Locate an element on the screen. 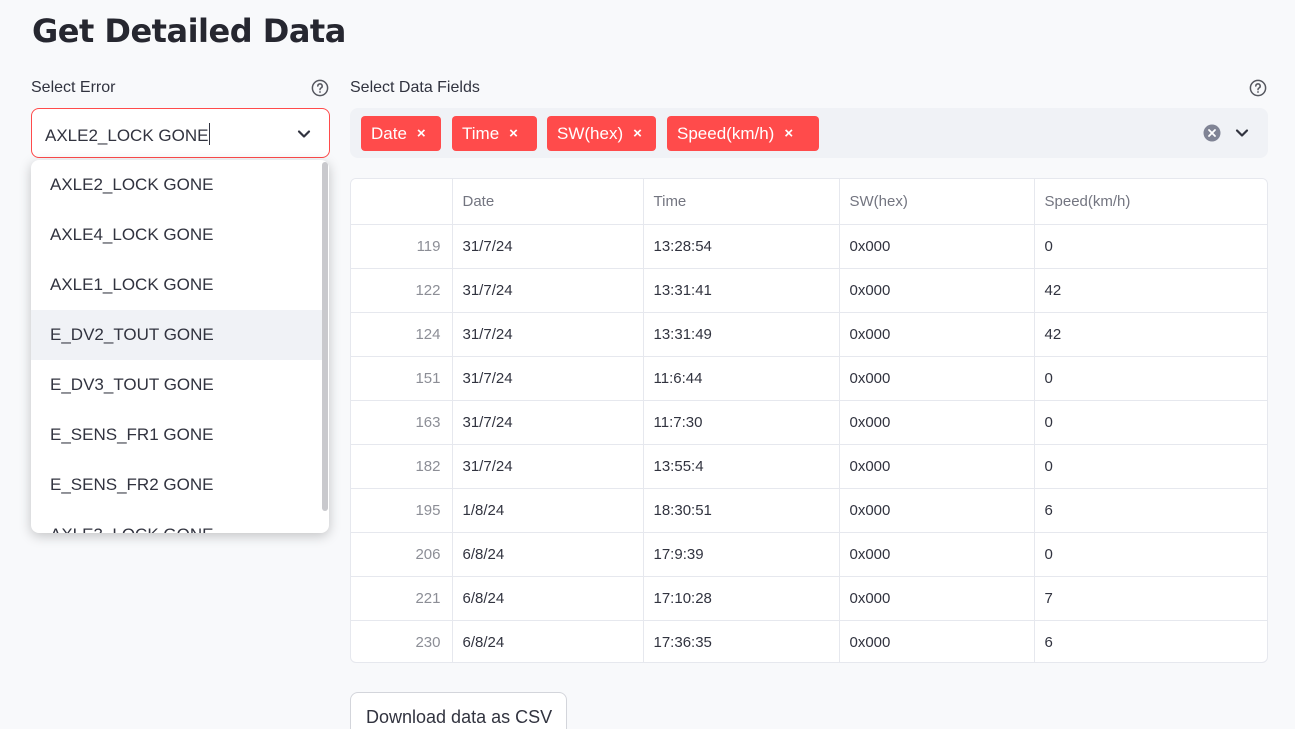 The width and height of the screenshot is (1295, 729). table-row: 221 6/8/24 17:10:28 0x000 7 is located at coordinates (809, 598).